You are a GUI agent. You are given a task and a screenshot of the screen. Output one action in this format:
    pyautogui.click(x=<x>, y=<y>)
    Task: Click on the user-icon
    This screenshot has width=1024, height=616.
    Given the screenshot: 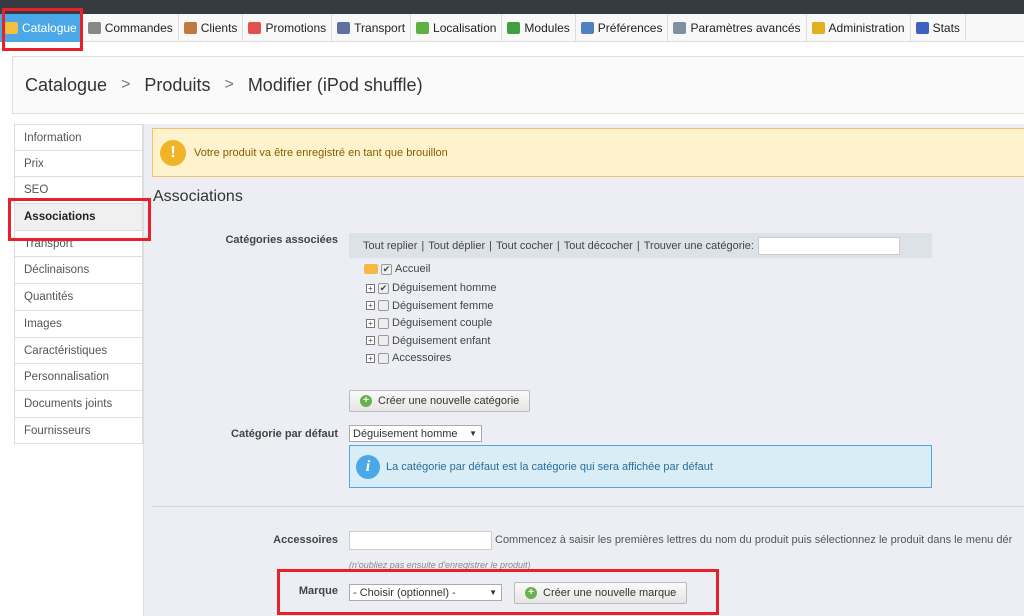 What is the action you would take?
    pyautogui.click(x=190, y=28)
    